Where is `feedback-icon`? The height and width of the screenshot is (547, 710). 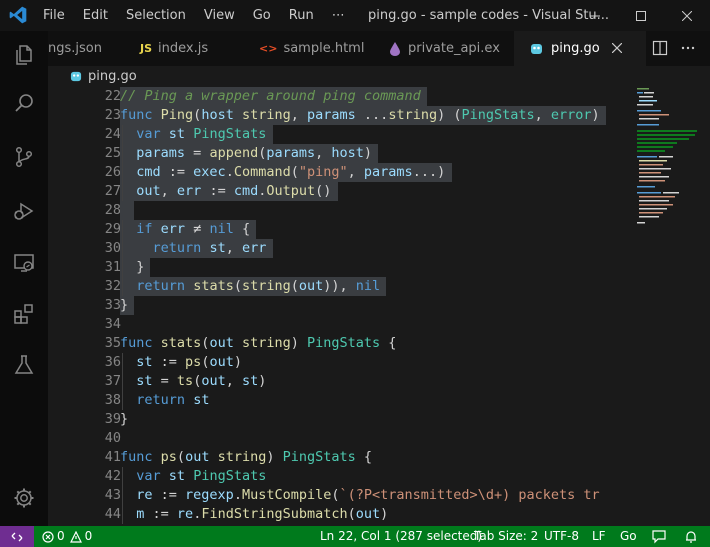
feedback-icon is located at coordinates (659, 536).